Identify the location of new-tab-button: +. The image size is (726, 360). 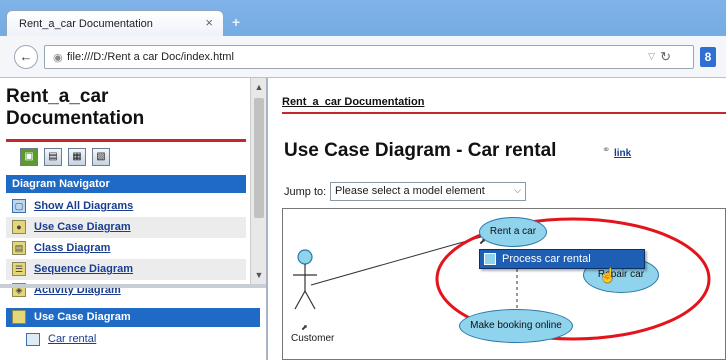
(236, 22).